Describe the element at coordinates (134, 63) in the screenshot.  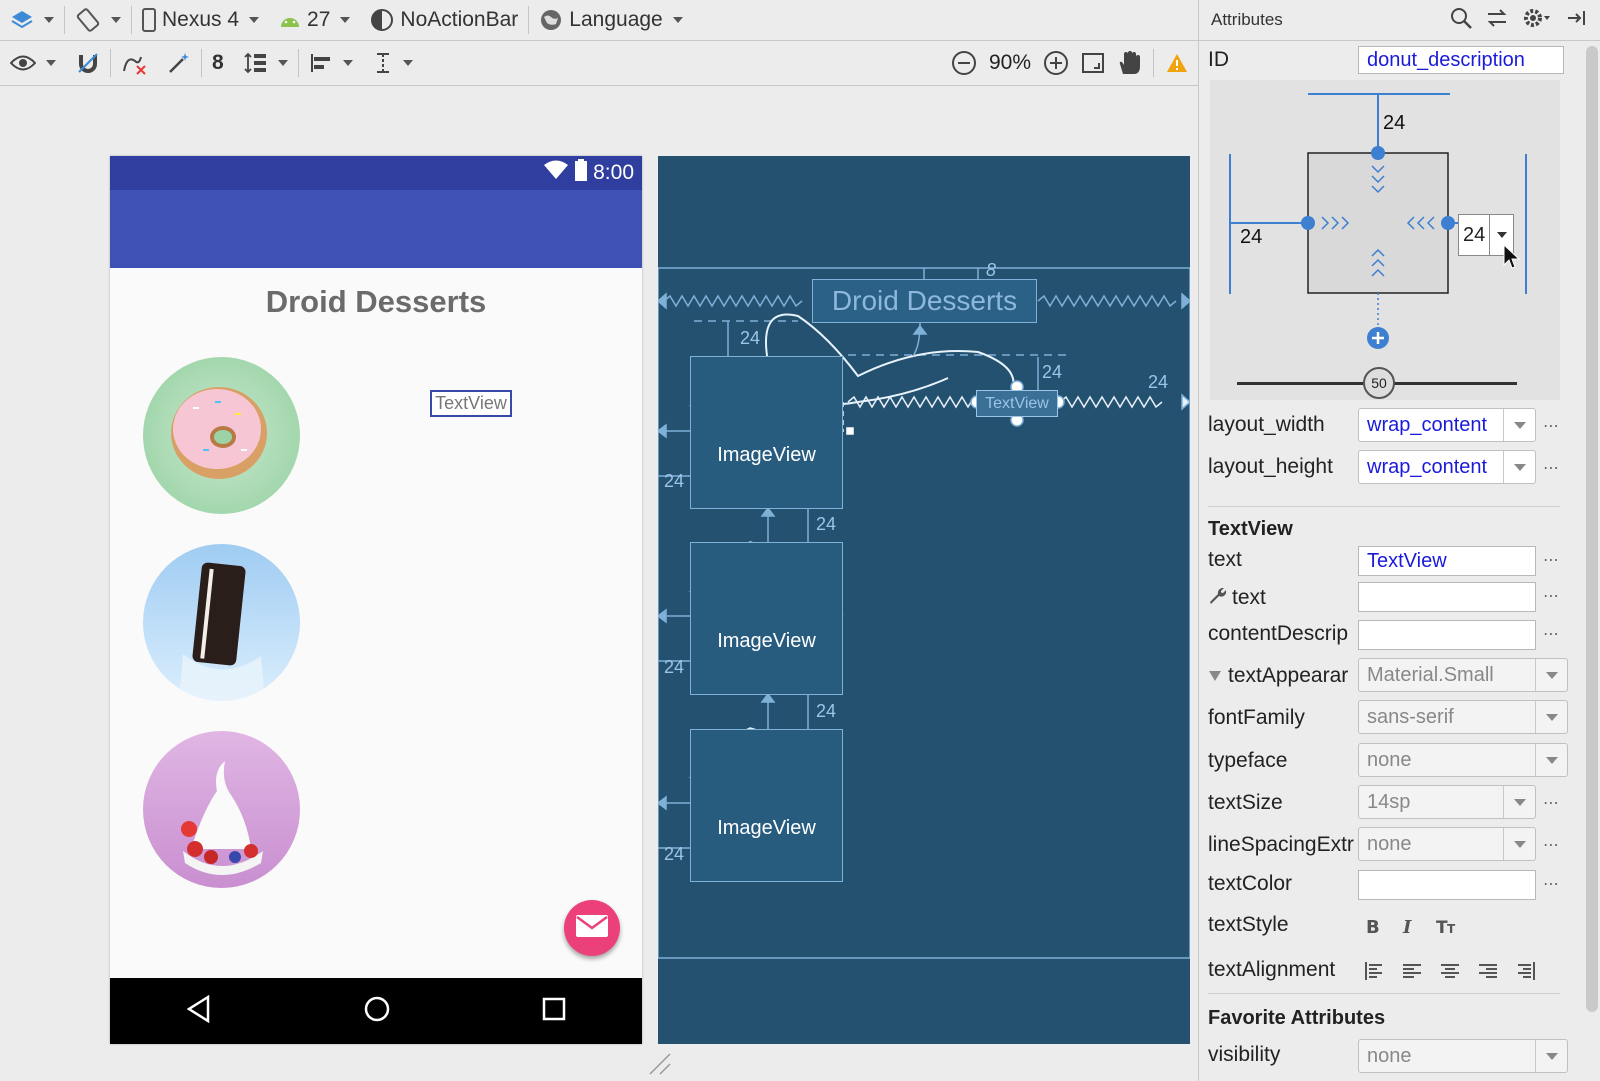
I see `clear-constraints-button` at that location.